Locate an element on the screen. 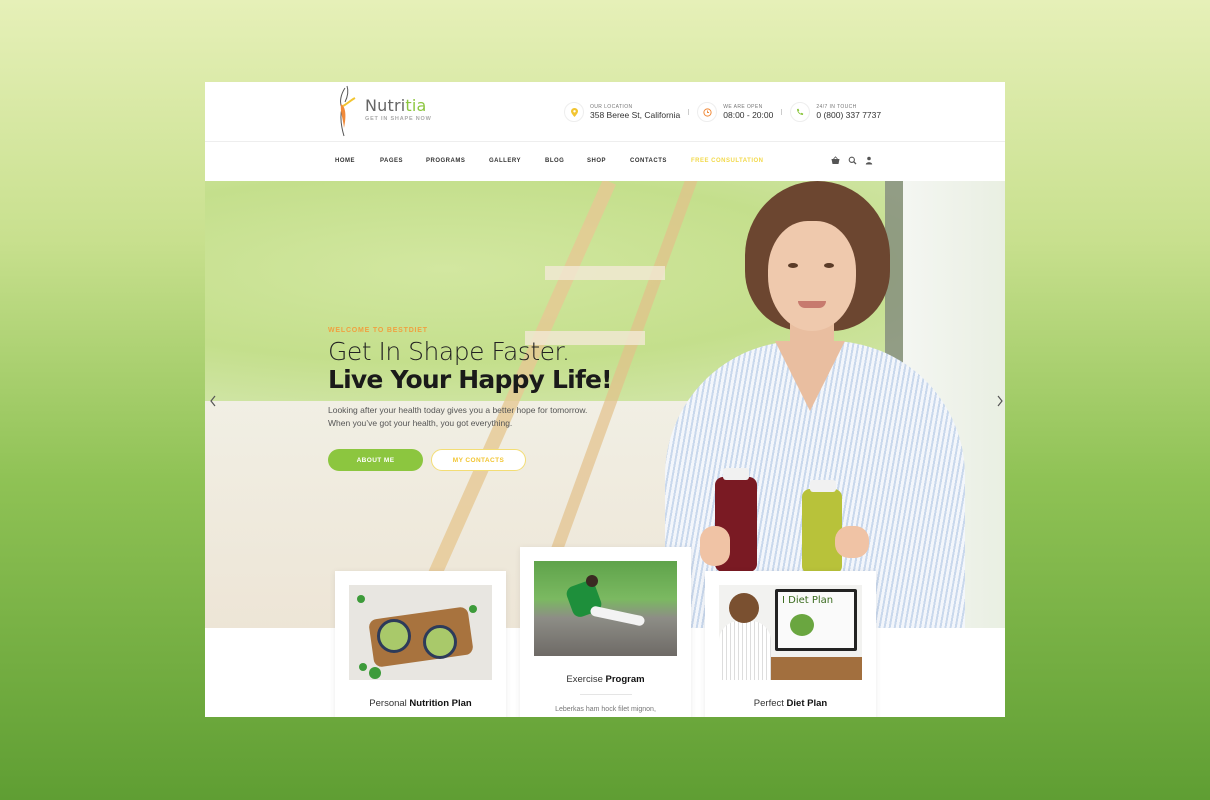 Image resolution: width=1210 pixels, height=800 pixels. card-title: Exercise Program is located at coordinates (605, 679).